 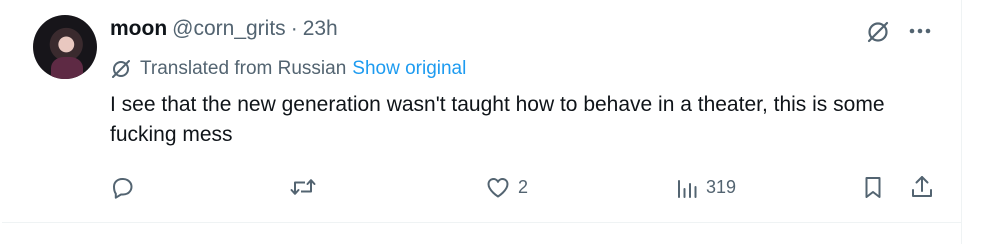 I want to click on divider, so click(x=482, y=222).